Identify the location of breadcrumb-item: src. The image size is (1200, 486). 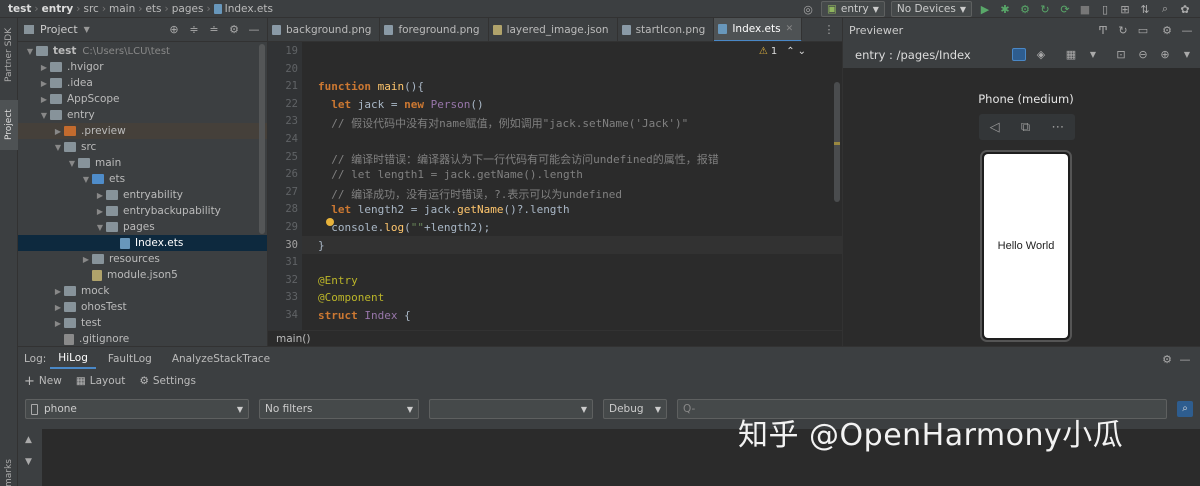
(90, 9).